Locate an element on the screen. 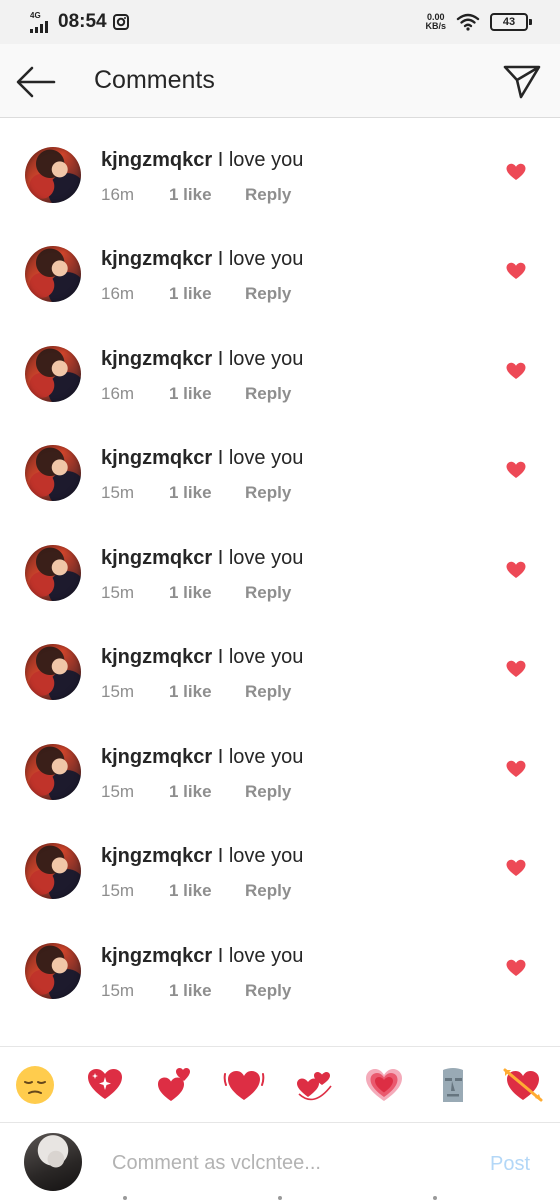 Image resolution: width=560 pixels, height=1201 pixels. battery-level: 43 is located at coordinates (509, 22).